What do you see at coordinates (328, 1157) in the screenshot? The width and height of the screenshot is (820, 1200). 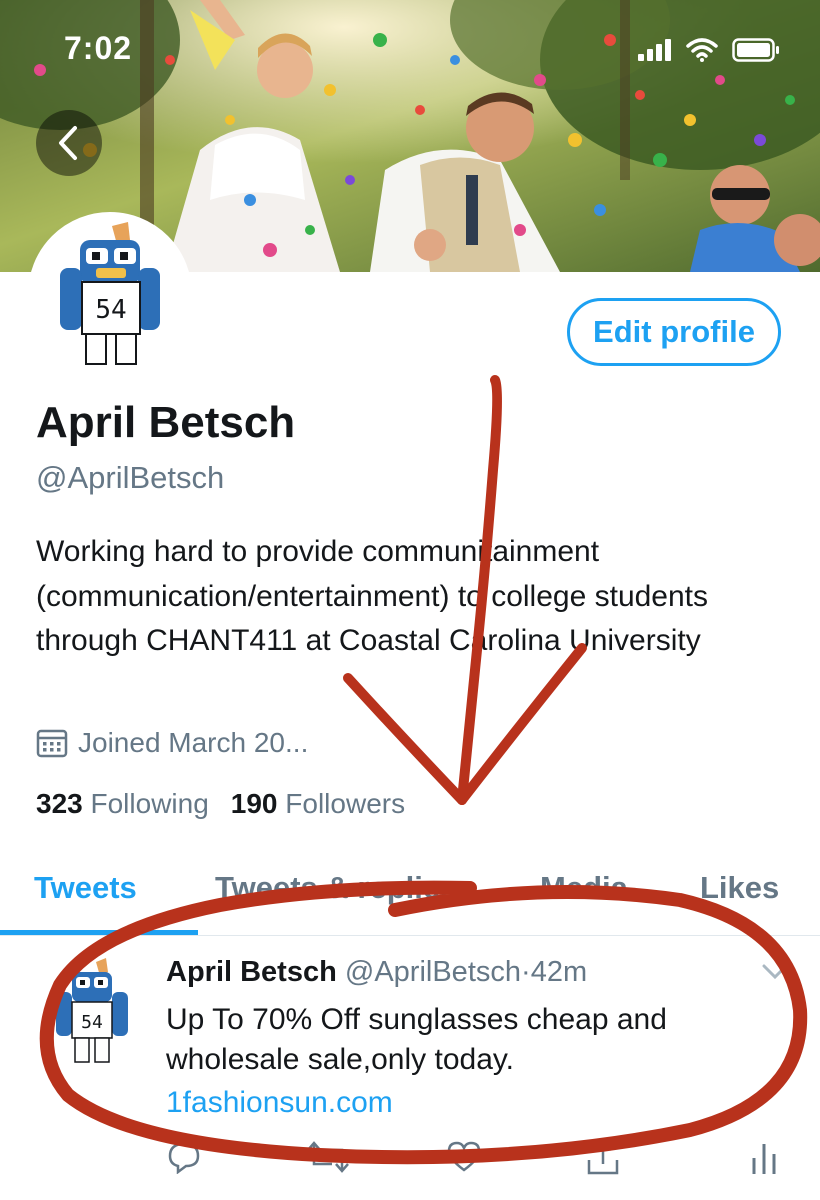 I see `retweet-icon` at bounding box center [328, 1157].